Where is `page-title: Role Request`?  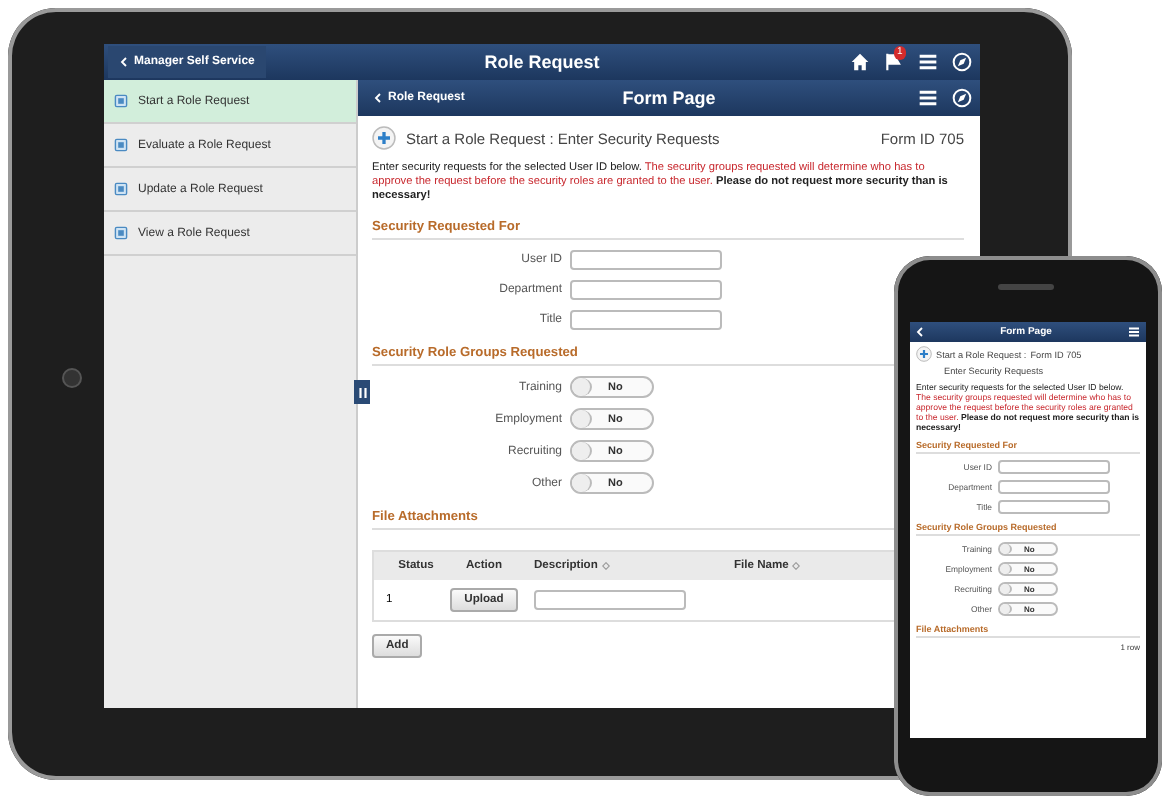 page-title: Role Request is located at coordinates (542, 62).